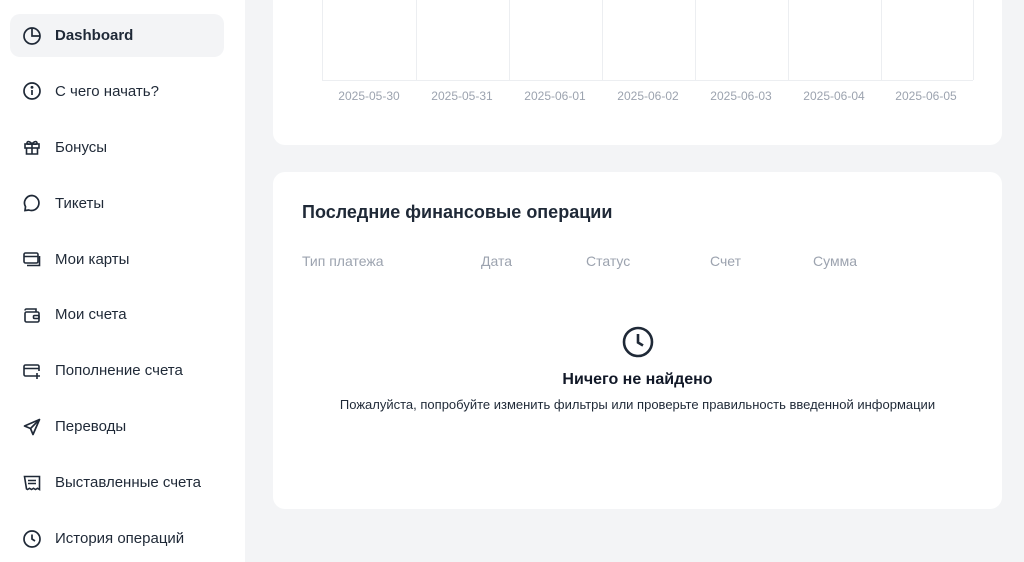  I want to click on sidebar-item-label: Бонусы, so click(81, 147).